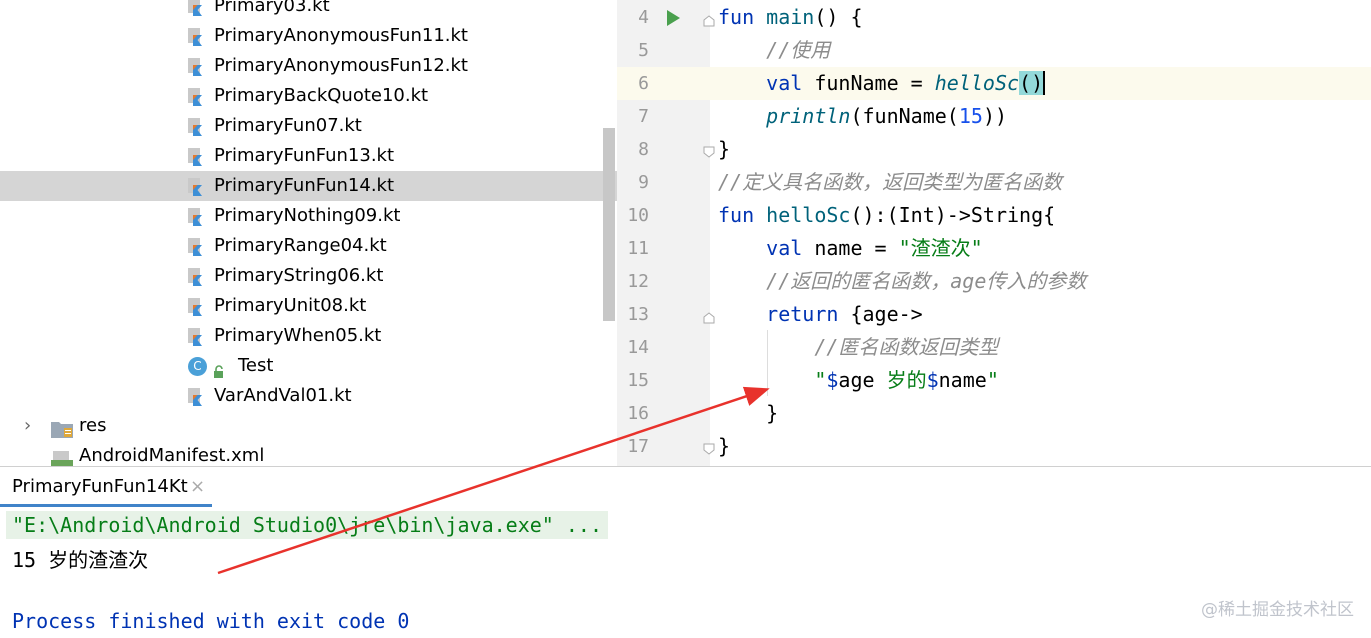 The width and height of the screenshot is (1371, 638). Describe the element at coordinates (197, 486) in the screenshot. I see `close-icon: ×` at that location.